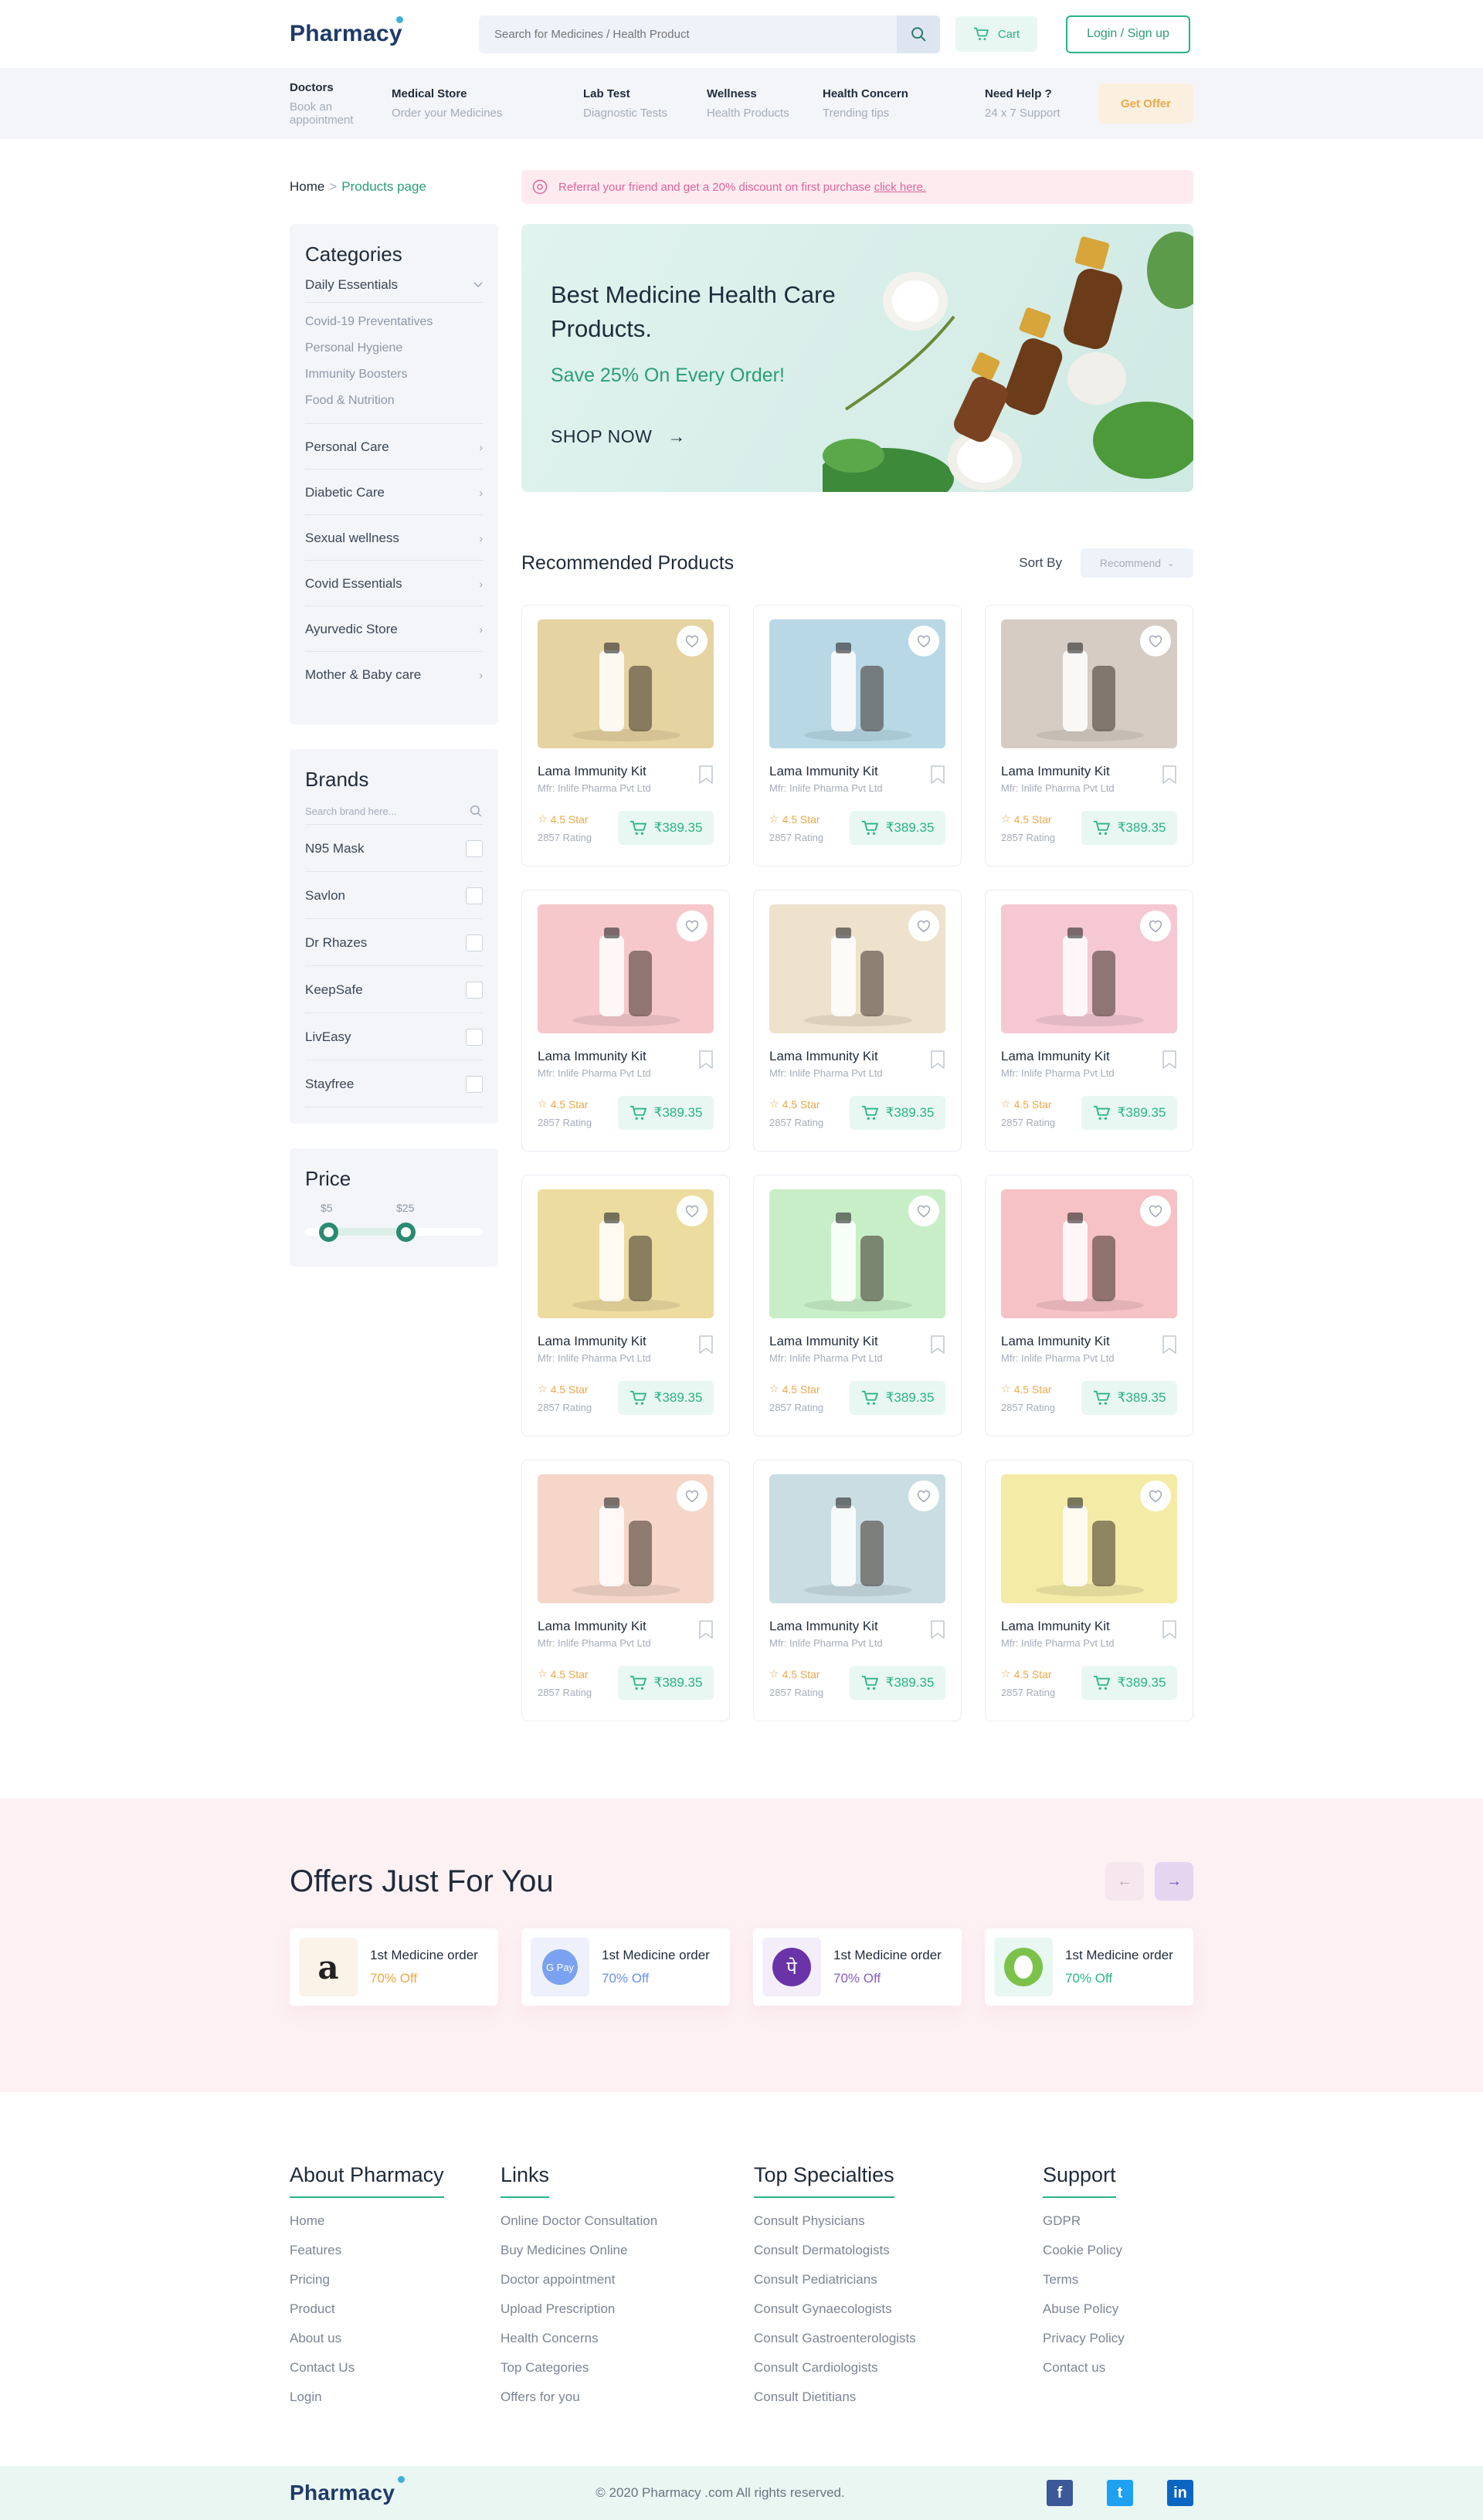 The image size is (1483, 2520). I want to click on nav-need-help: Need Help ? 24 x 7 Support, so click(1039, 103).